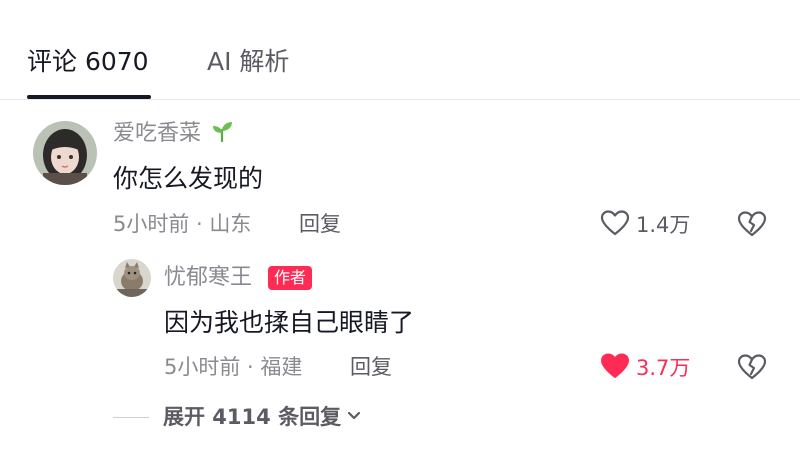 The height and width of the screenshot is (473, 800). What do you see at coordinates (208, 278) in the screenshot?
I see `reply-username: 忧郁寒王` at bounding box center [208, 278].